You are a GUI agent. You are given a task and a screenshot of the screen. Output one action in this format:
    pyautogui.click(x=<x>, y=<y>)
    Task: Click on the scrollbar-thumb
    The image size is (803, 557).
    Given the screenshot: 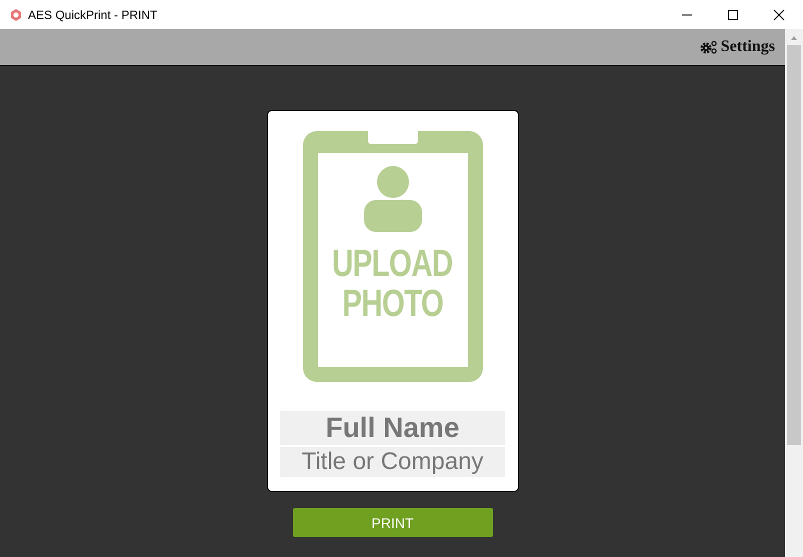 What is the action you would take?
    pyautogui.click(x=794, y=245)
    